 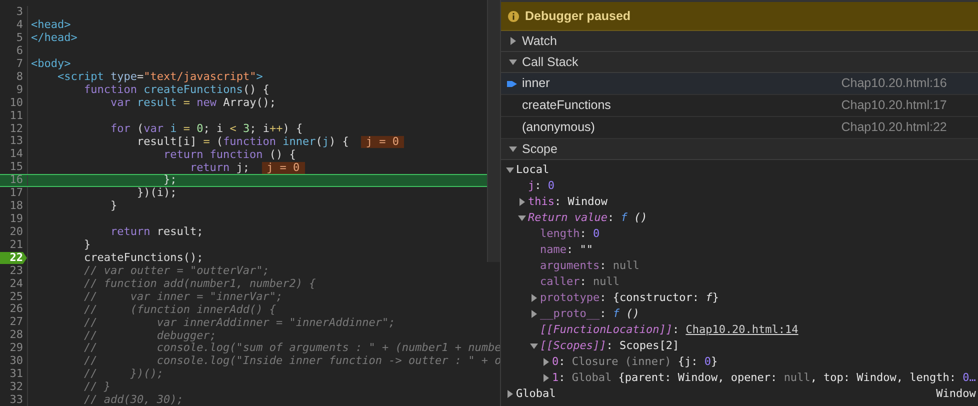 What do you see at coordinates (493, 131) in the screenshot?
I see `scrollbar-thumb` at bounding box center [493, 131].